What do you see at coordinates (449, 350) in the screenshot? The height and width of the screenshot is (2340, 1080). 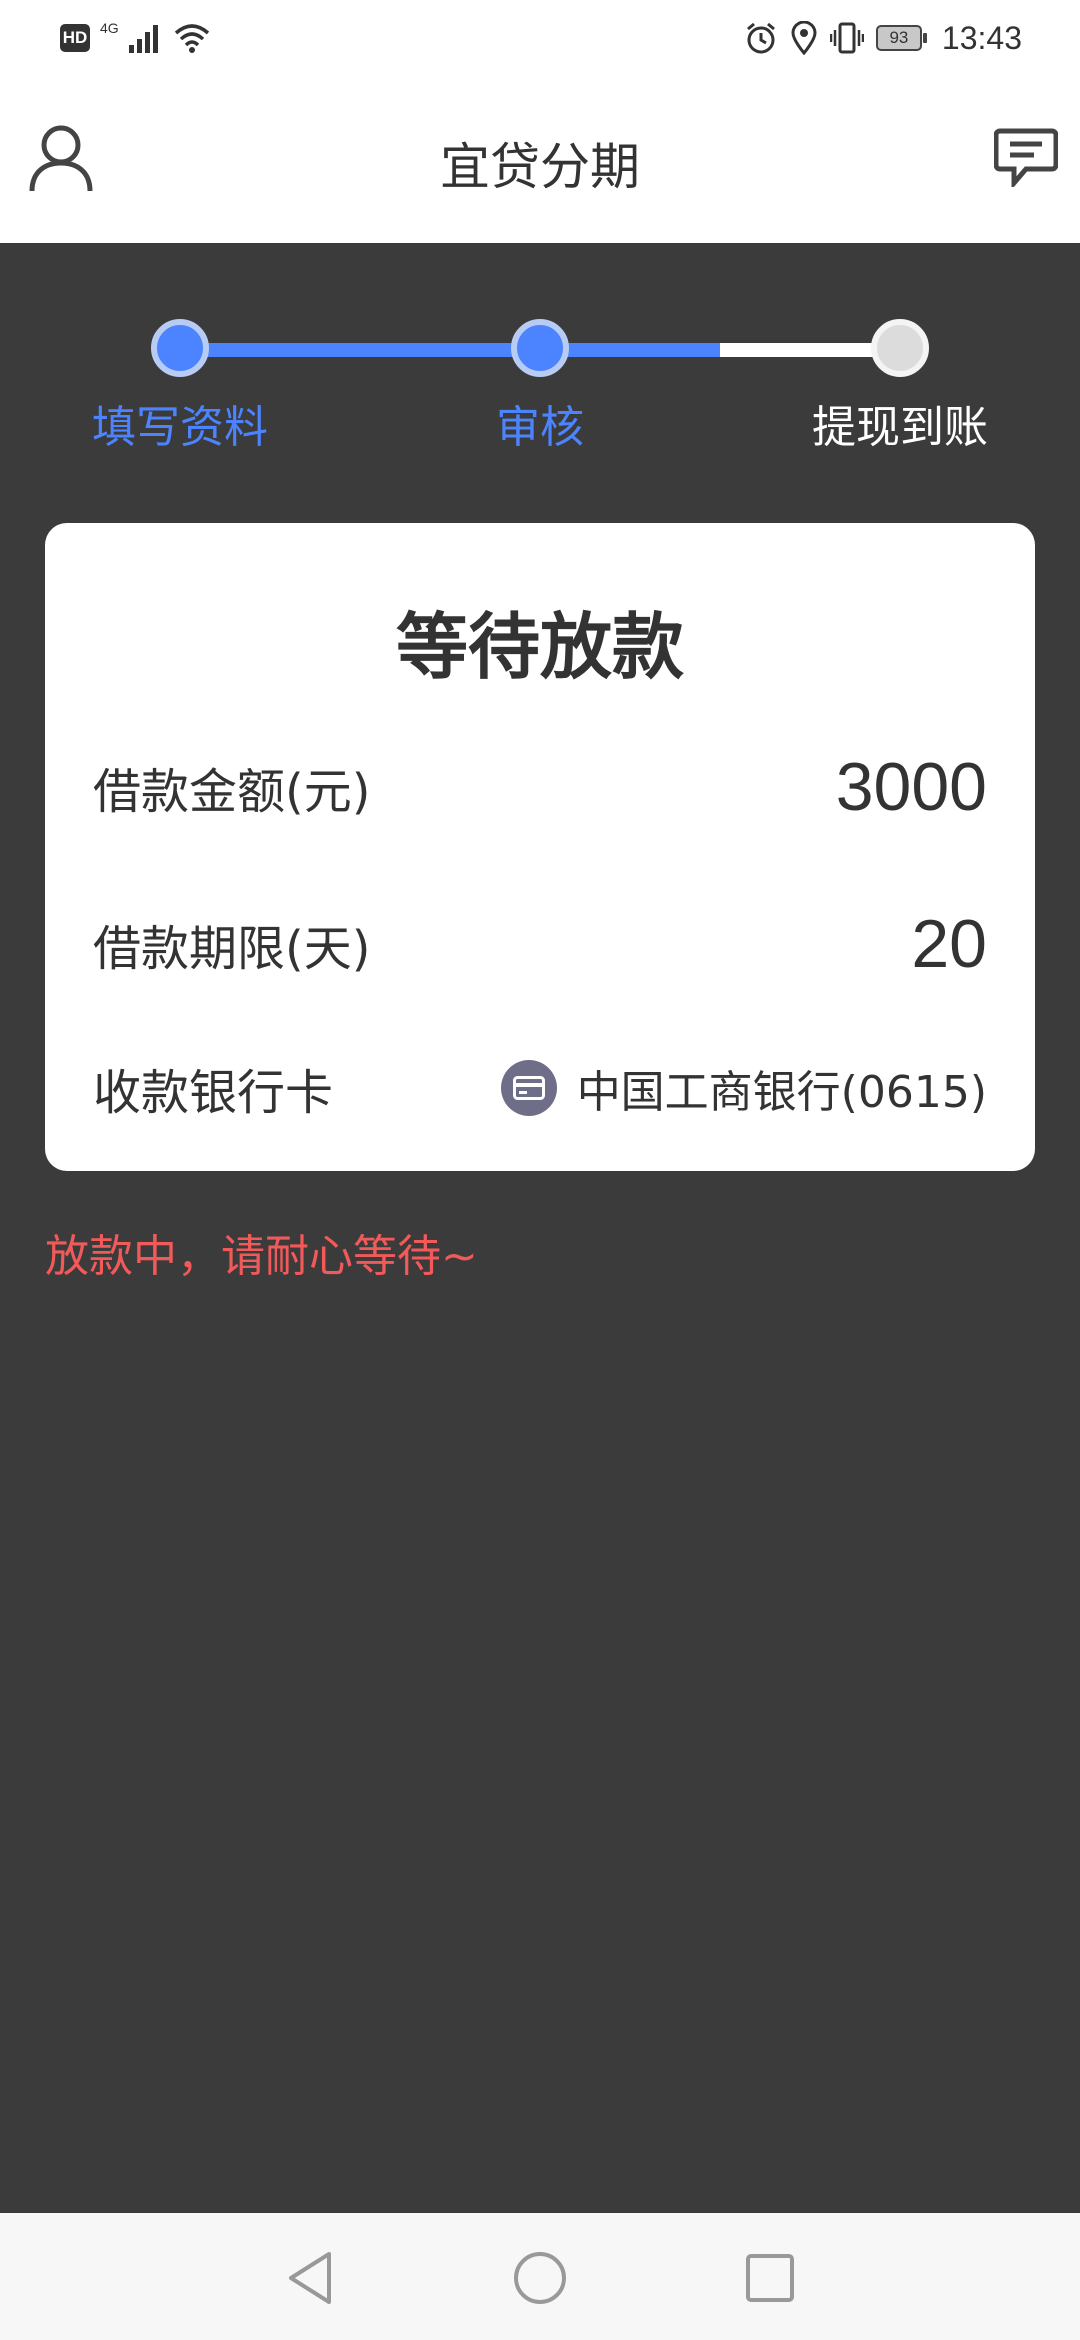 I see `progress-track-fill` at bounding box center [449, 350].